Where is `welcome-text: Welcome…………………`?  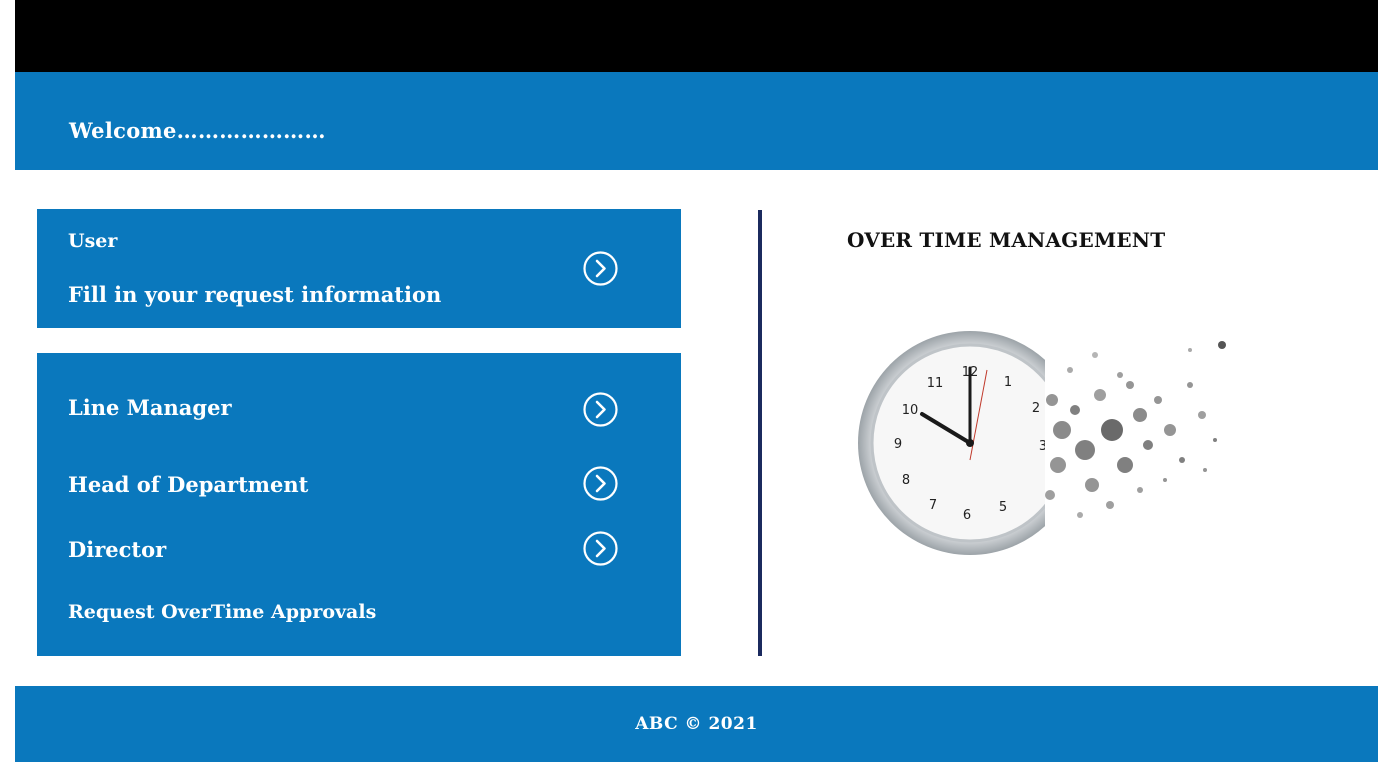
welcome-text: Welcome………………… is located at coordinates (197, 130).